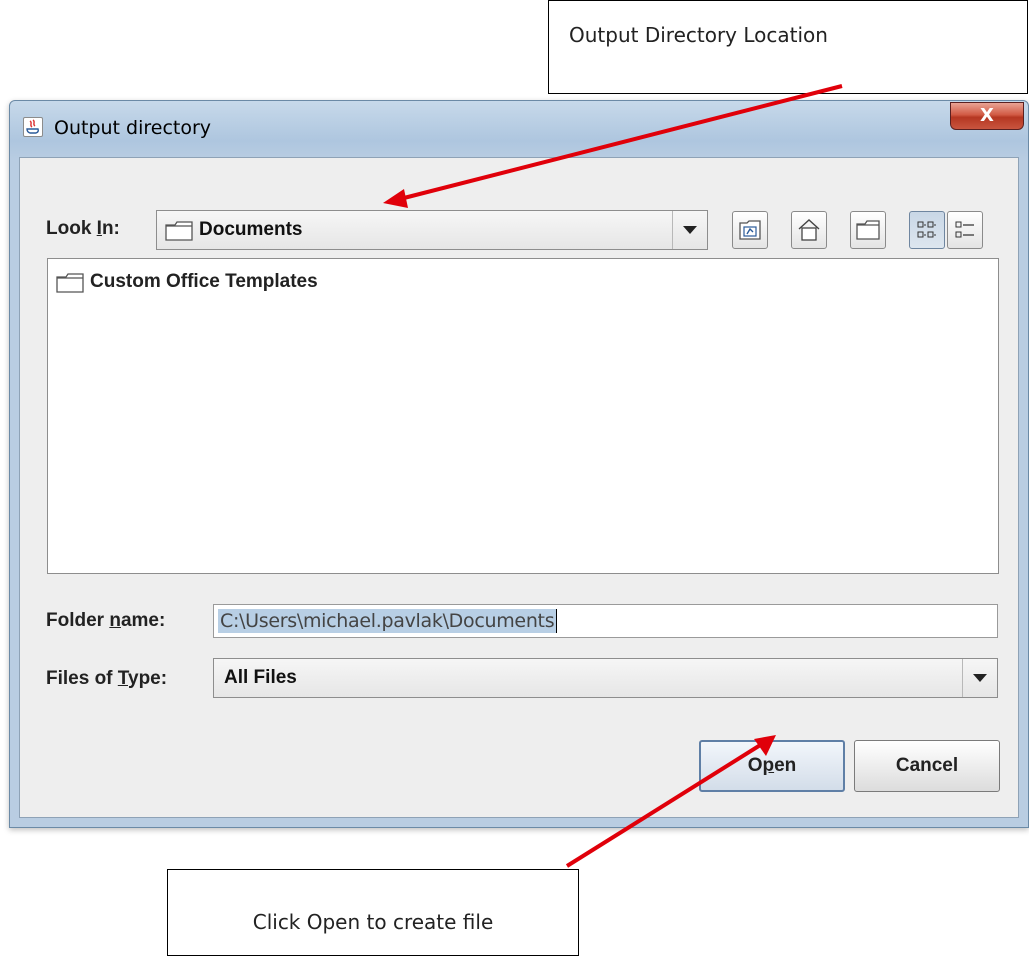  I want to click on close-button: X, so click(987, 116).